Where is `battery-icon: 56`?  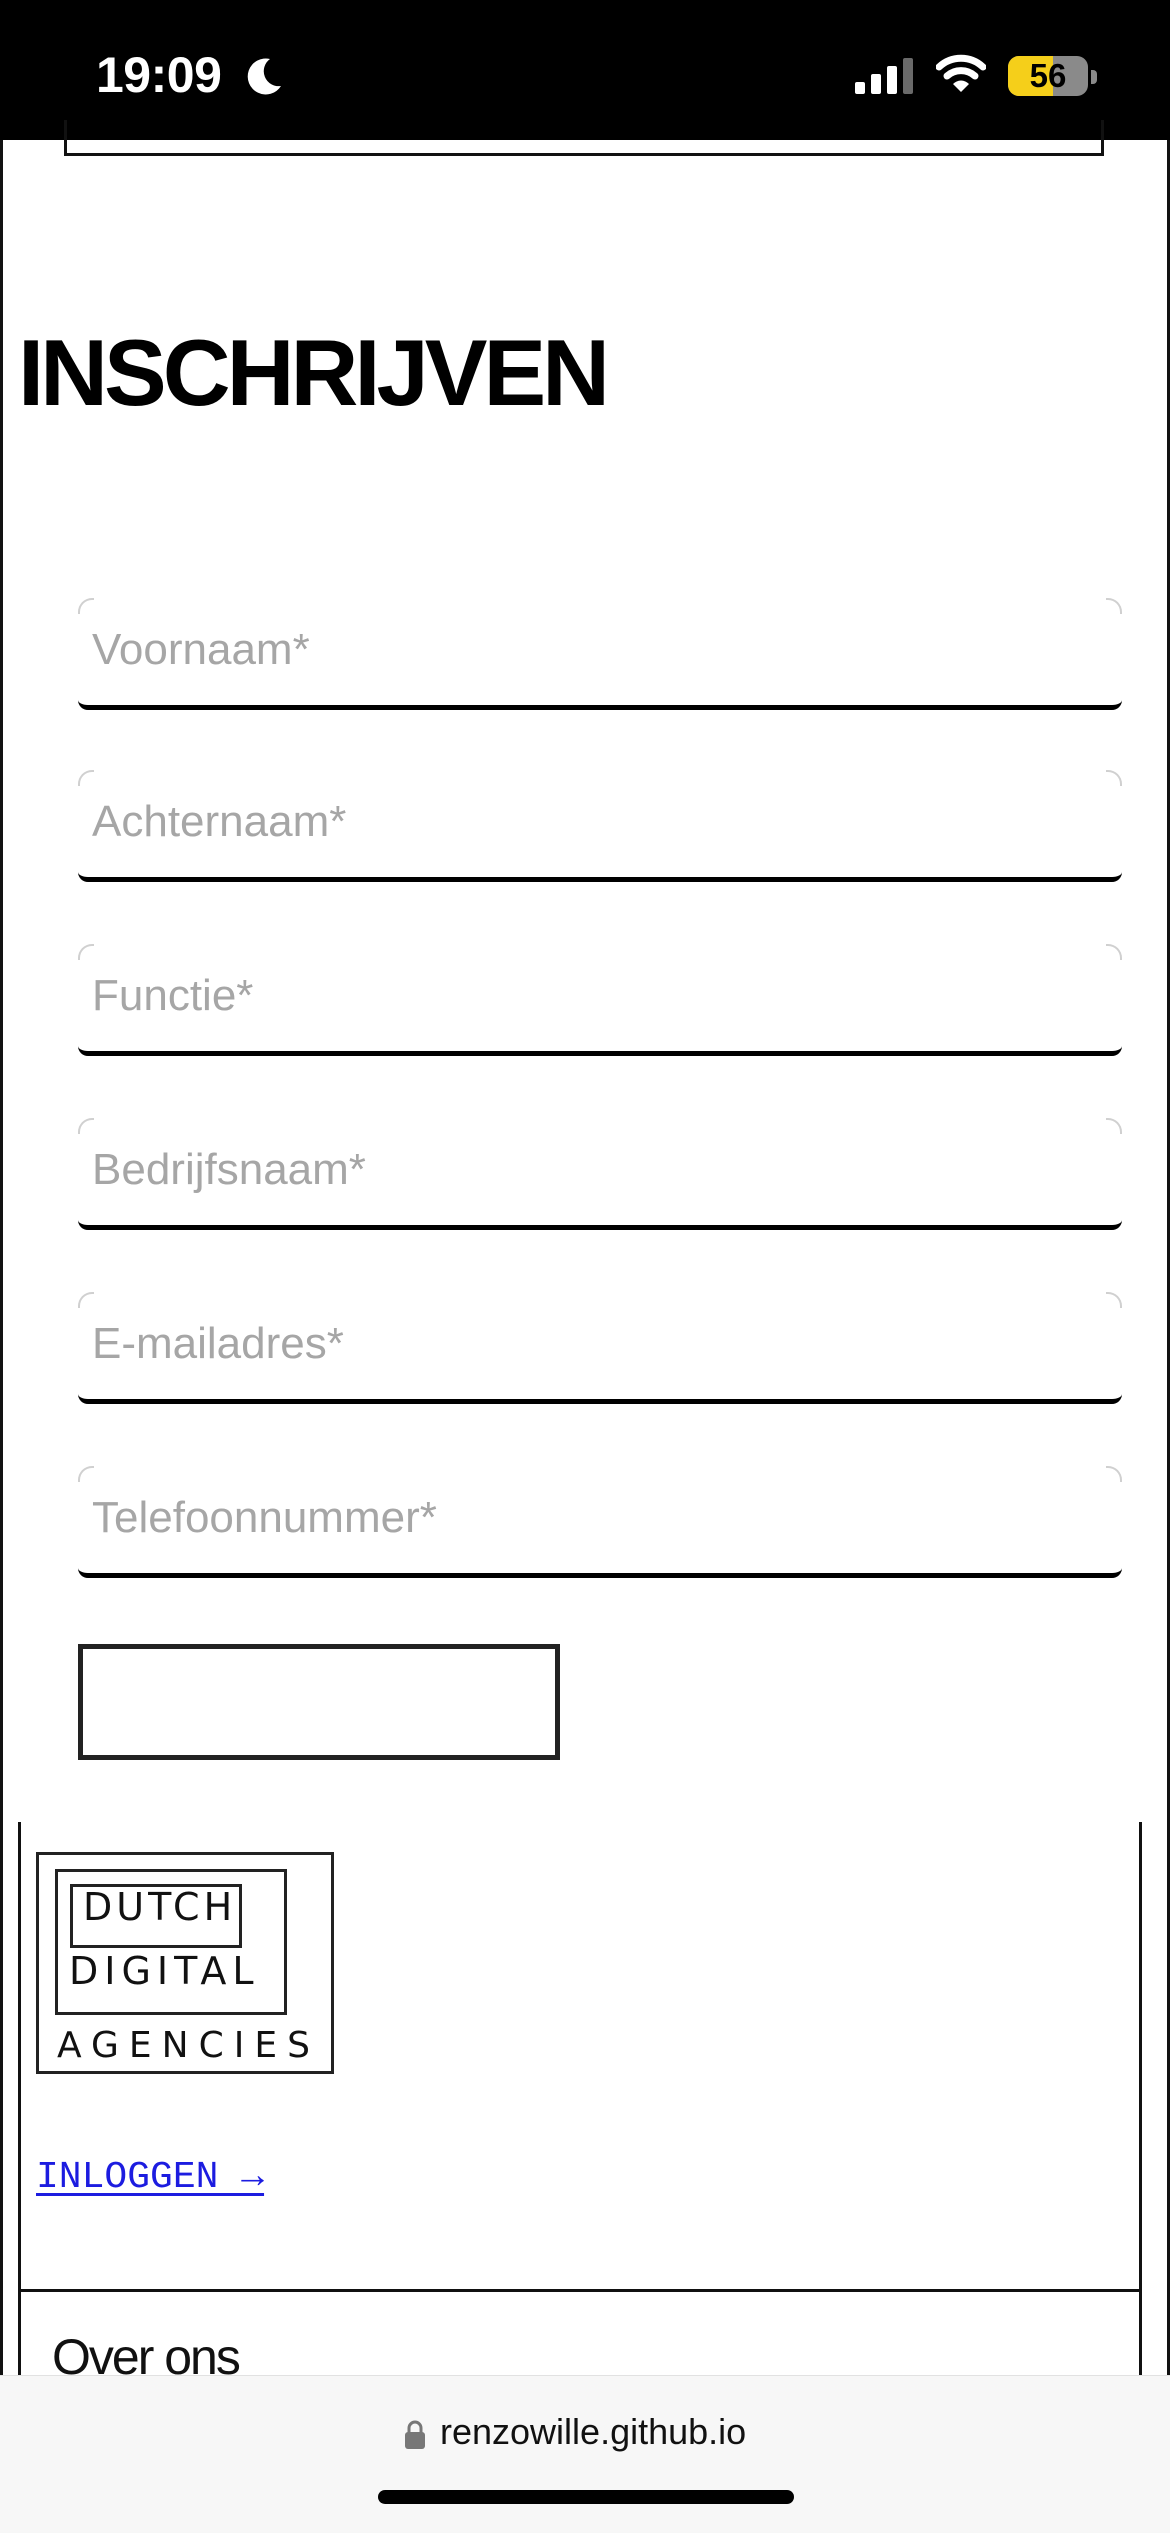
battery-icon: 56 is located at coordinates (1048, 76).